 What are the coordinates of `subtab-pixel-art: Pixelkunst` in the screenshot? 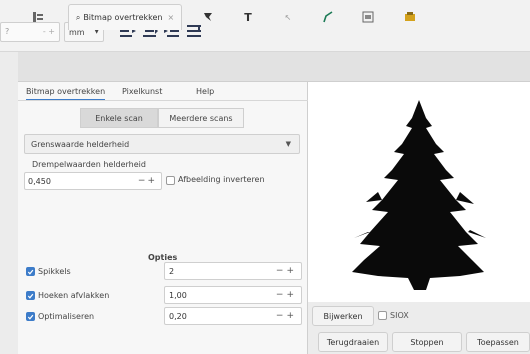 It's located at (142, 91).